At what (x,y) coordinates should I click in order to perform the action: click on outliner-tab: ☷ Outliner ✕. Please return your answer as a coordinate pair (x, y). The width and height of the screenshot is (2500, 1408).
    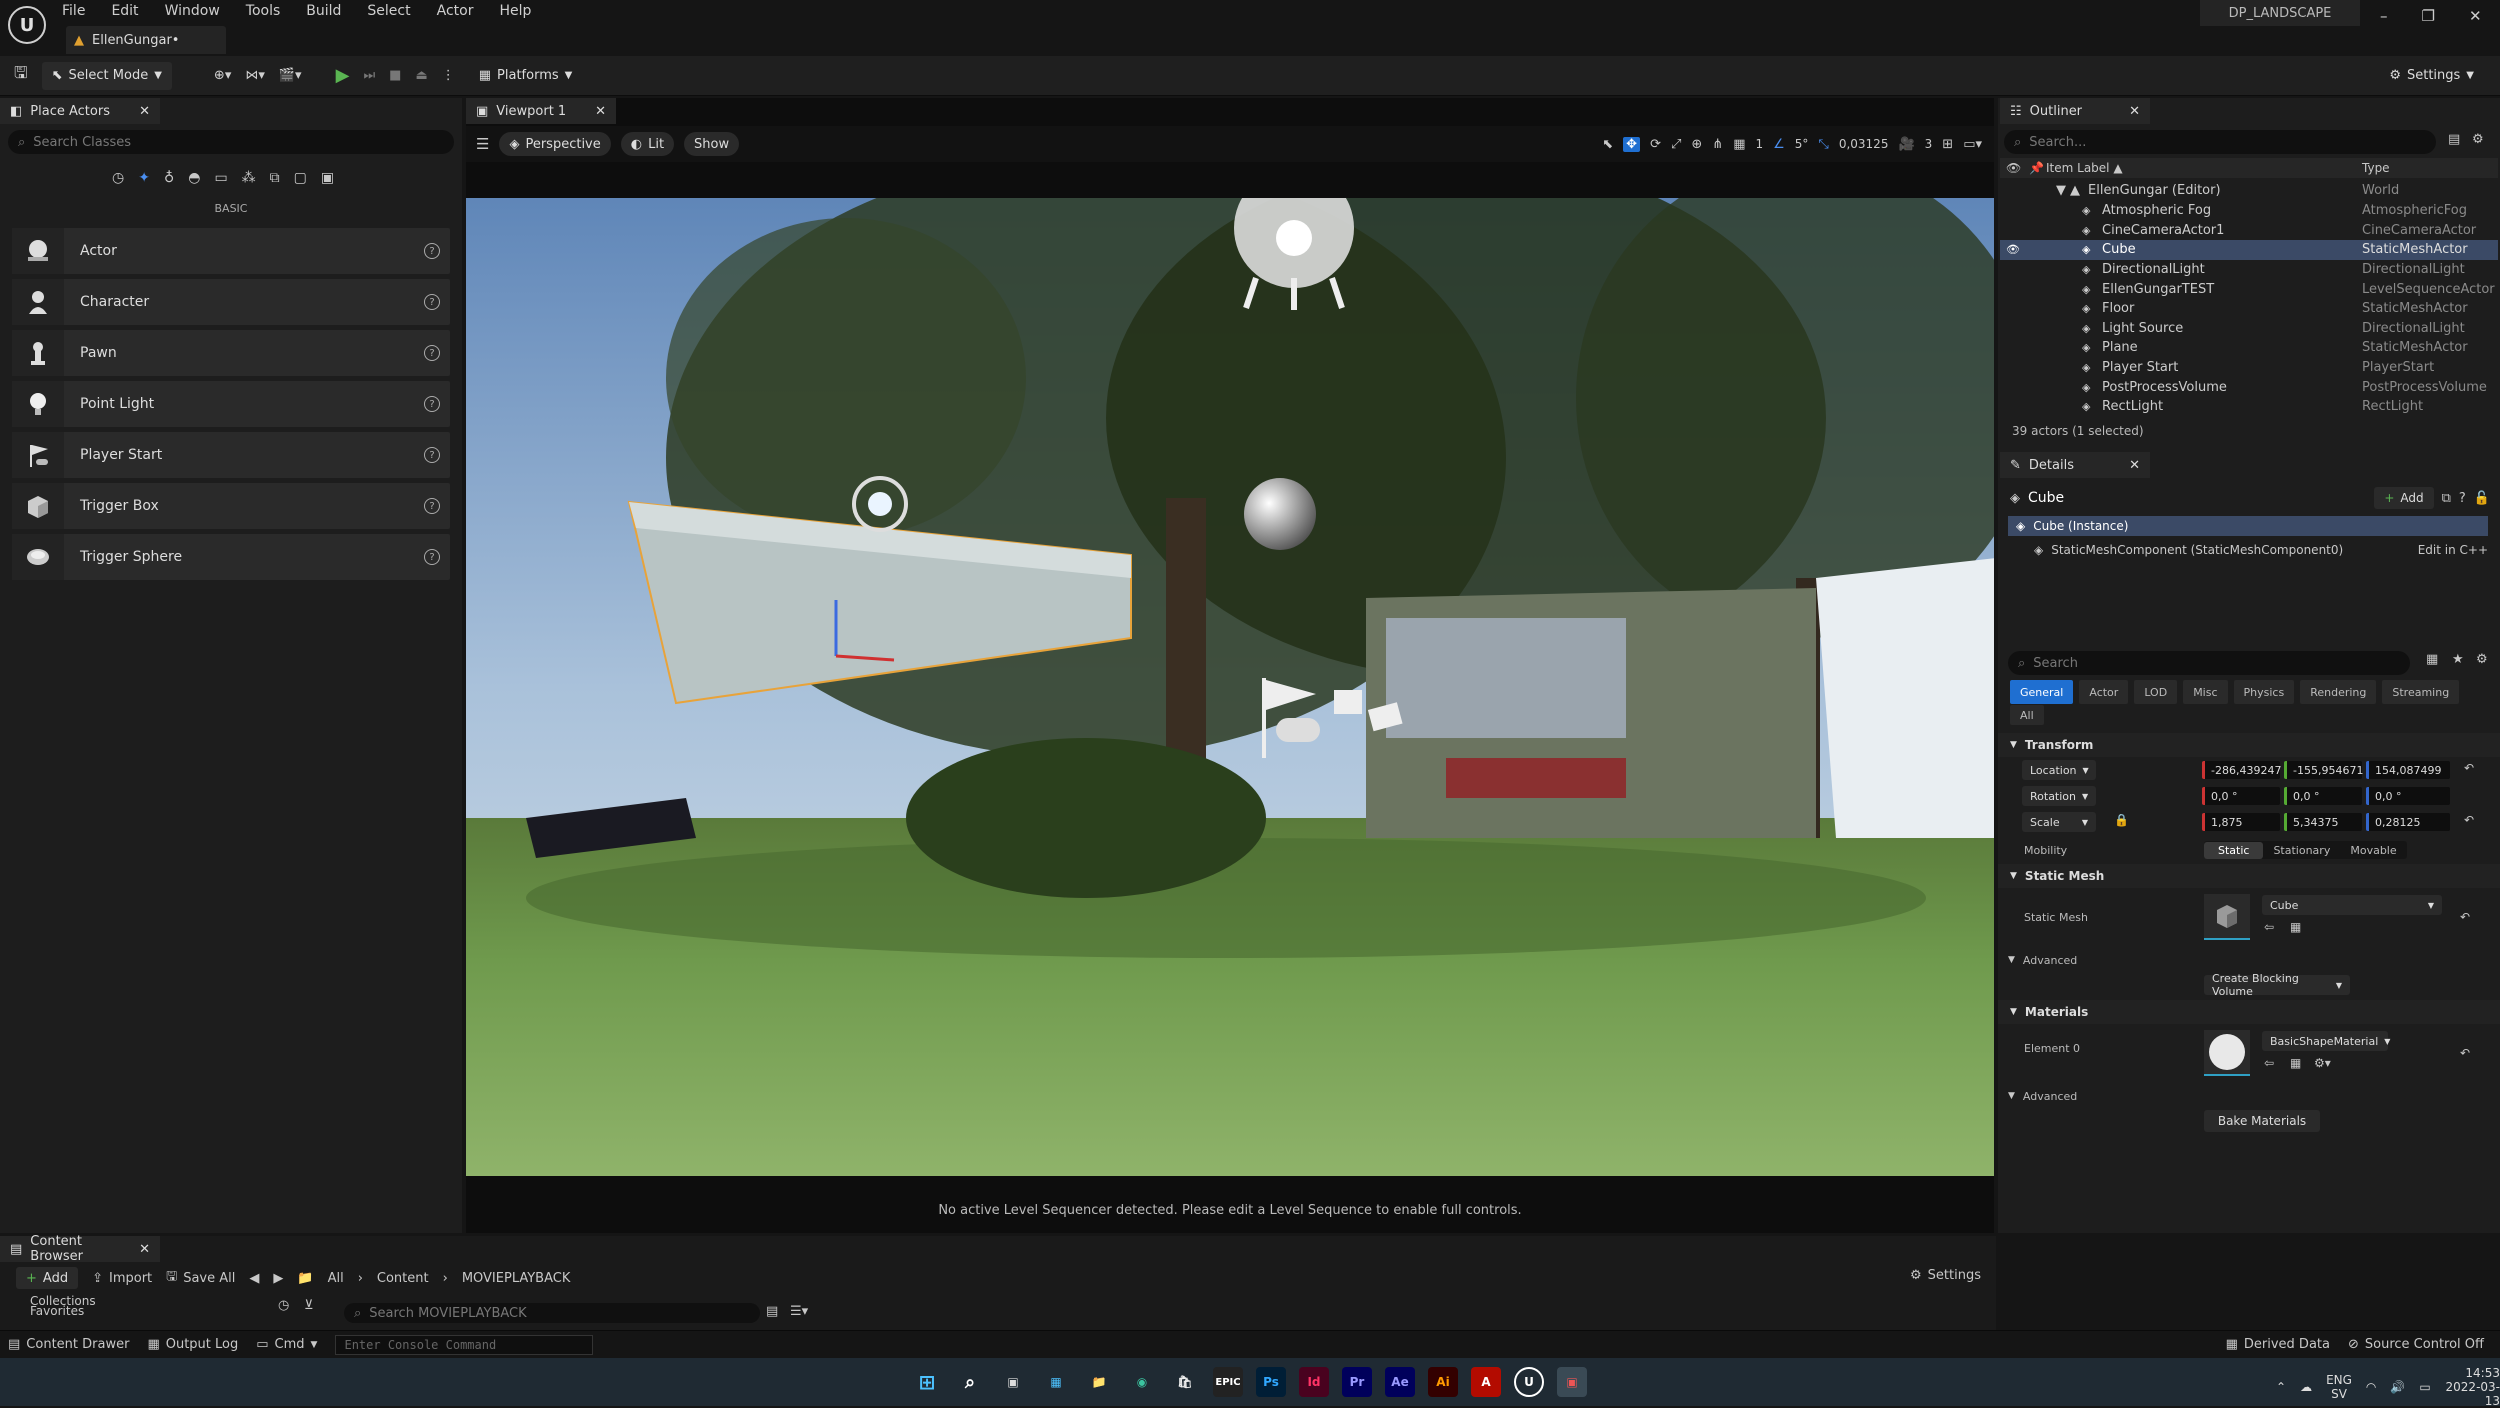
    Looking at the image, I should click on (2075, 111).